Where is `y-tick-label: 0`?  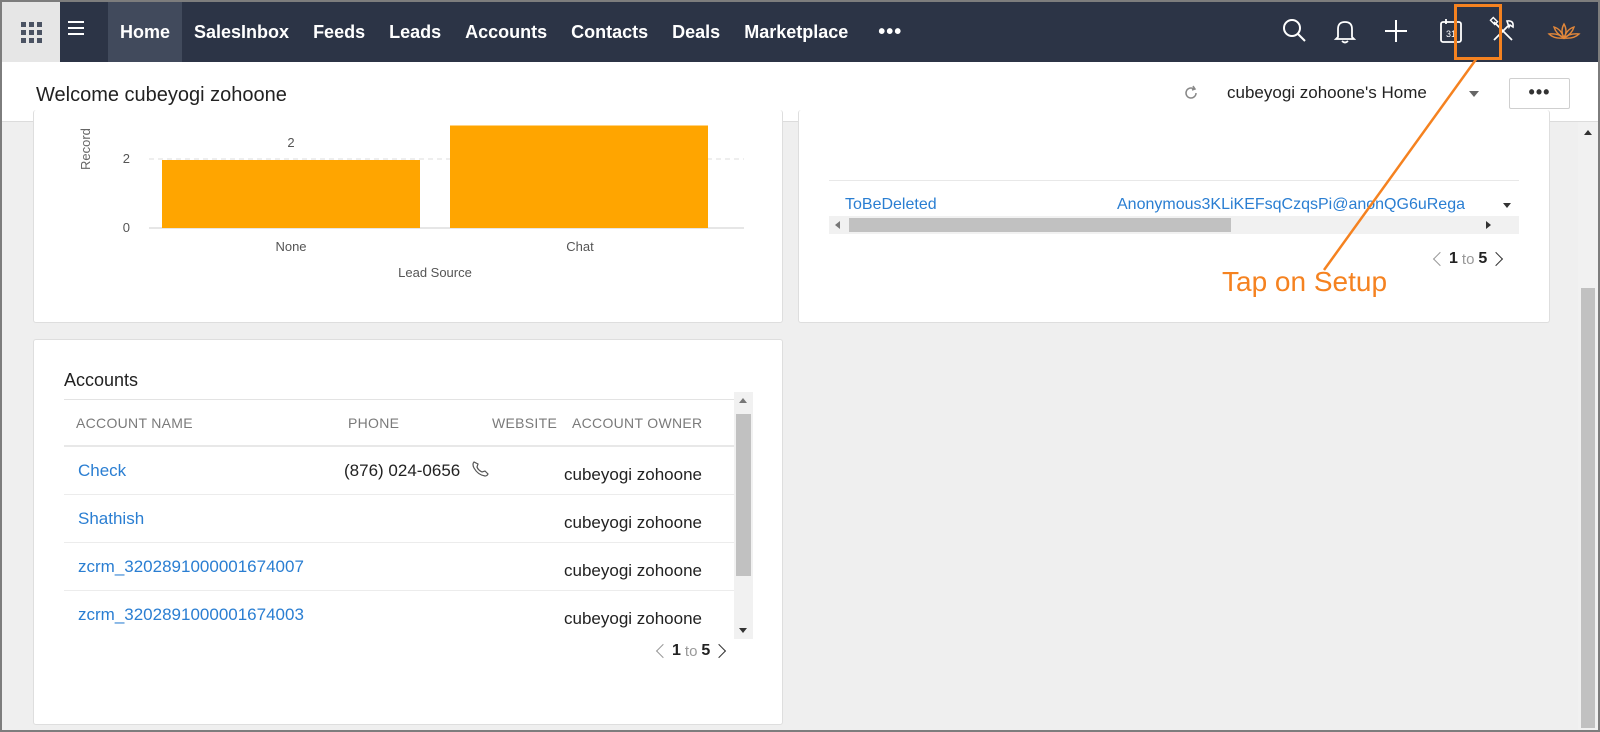 y-tick-label: 0 is located at coordinates (126, 227).